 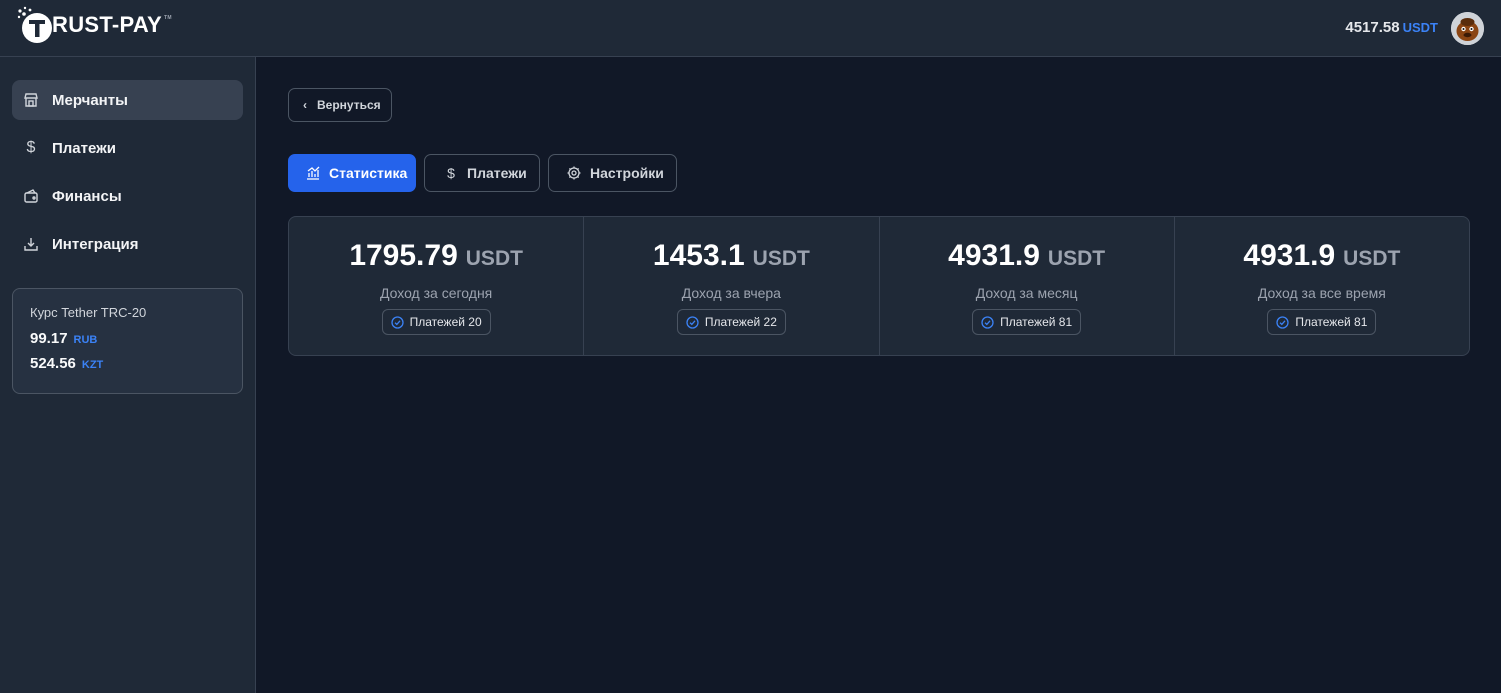 I want to click on rate-title: Курс Tether TRC-20, so click(x=88, y=312).